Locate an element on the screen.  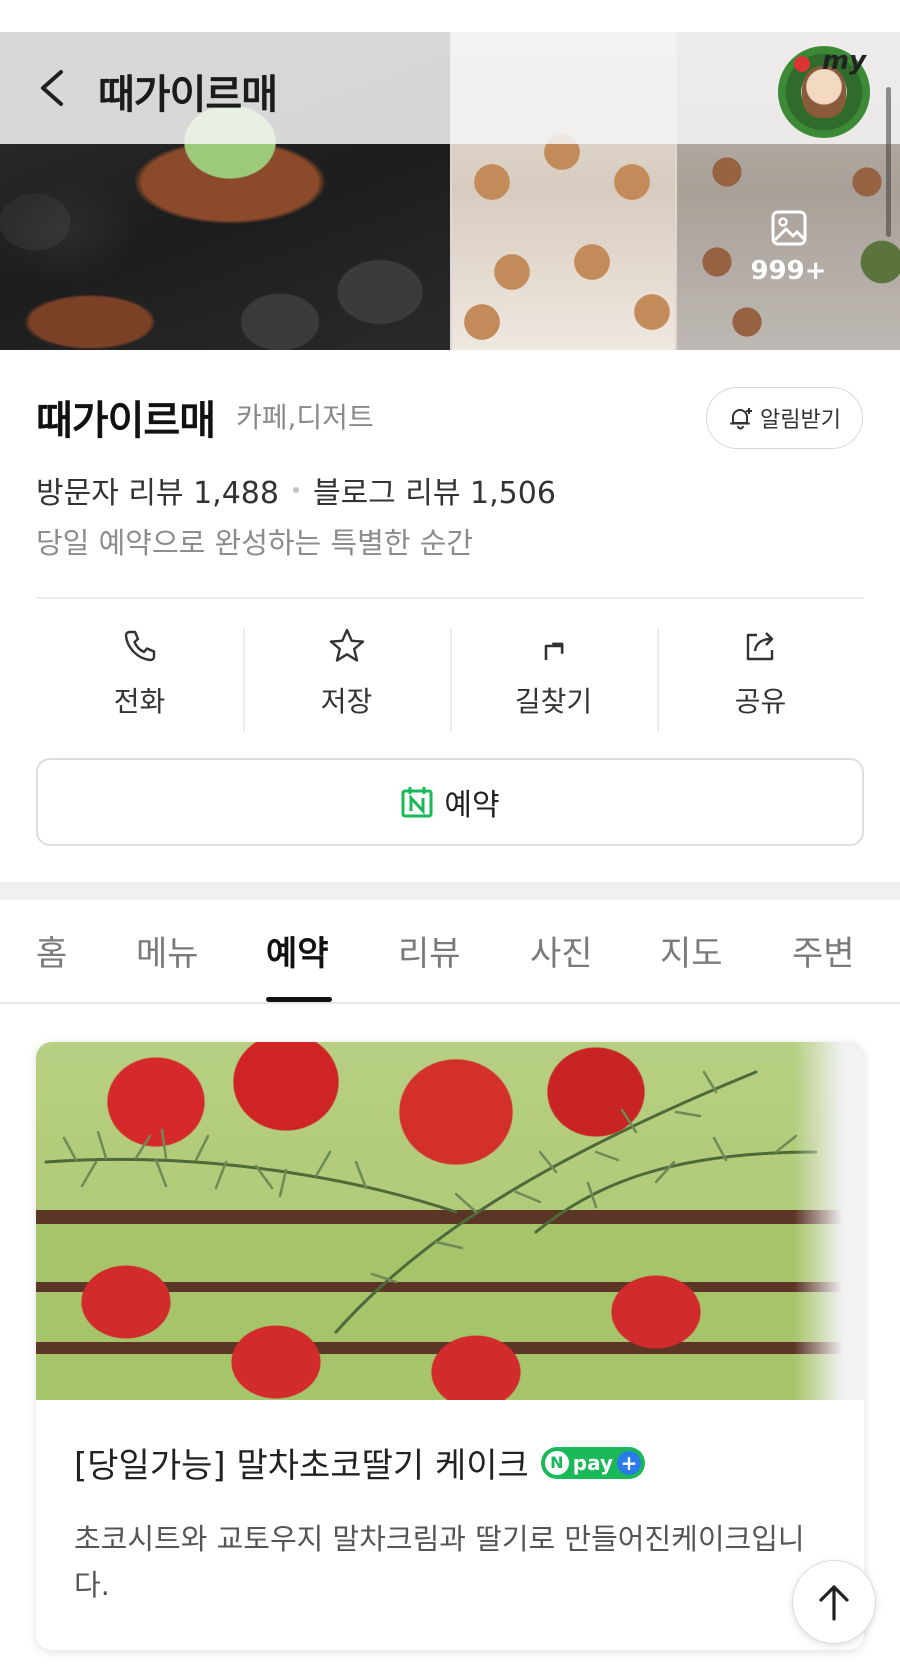
tab-menu: 메뉴 is located at coordinates (167, 950).